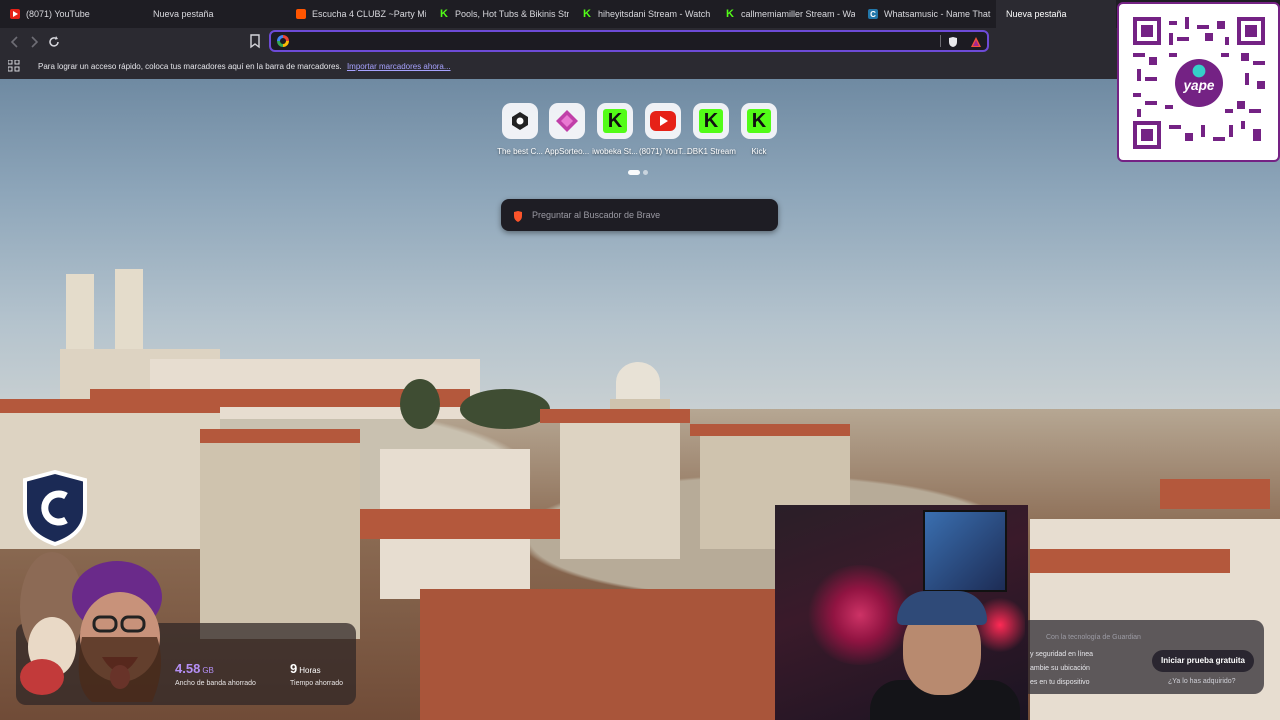 The image size is (1280, 720). What do you see at coordinates (873, 14) in the screenshot?
I see `whatsamusic-icon: C` at bounding box center [873, 14].